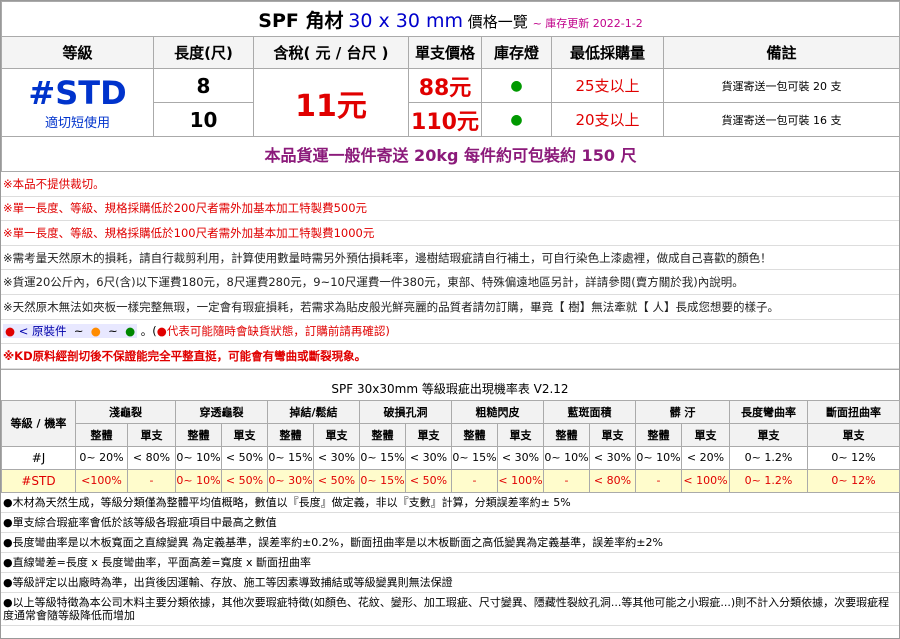  What do you see at coordinates (450, 184) in the screenshot?
I see `note-line: ※本品不提供裁切。` at bounding box center [450, 184].